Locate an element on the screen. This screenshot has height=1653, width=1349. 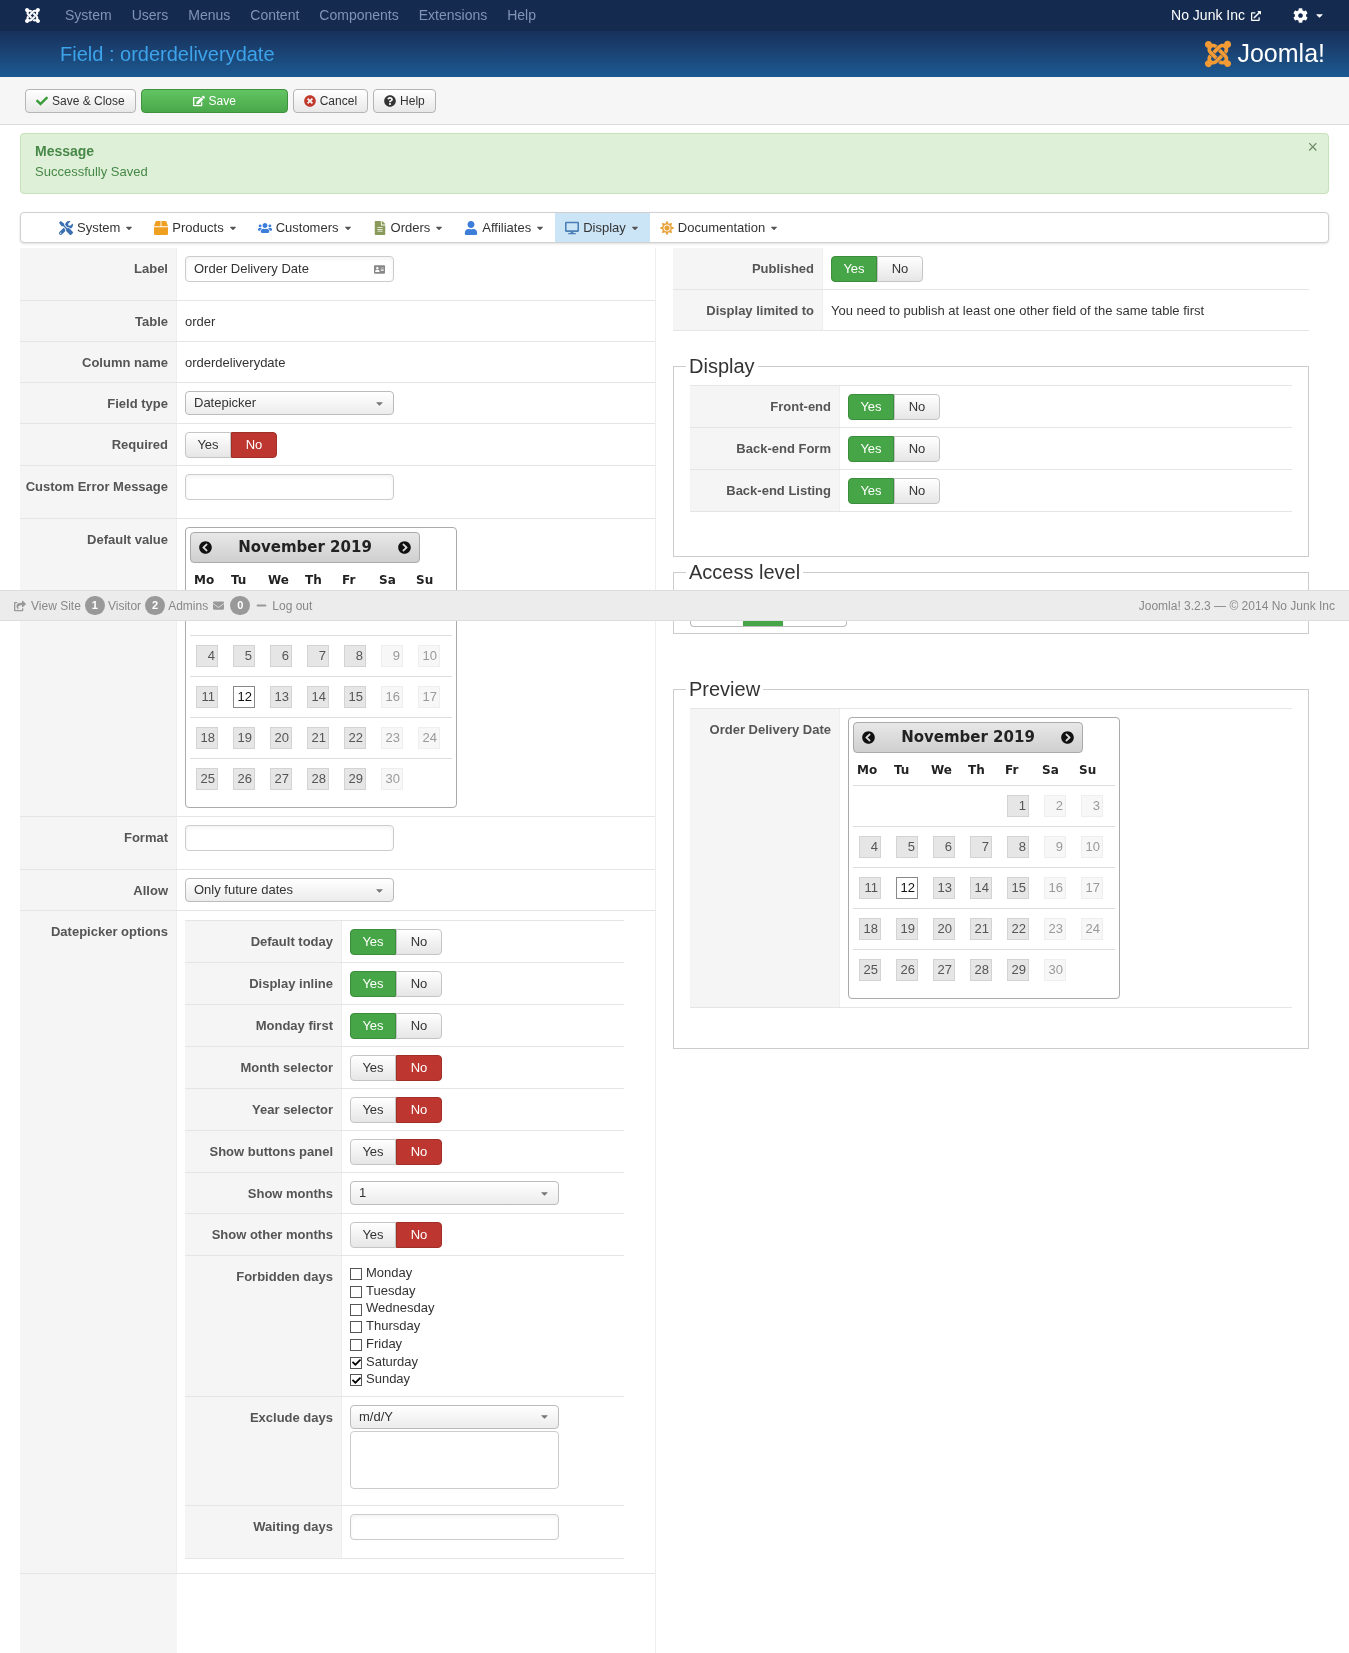
submenu-item: Affiliates is located at coordinates (505, 227).